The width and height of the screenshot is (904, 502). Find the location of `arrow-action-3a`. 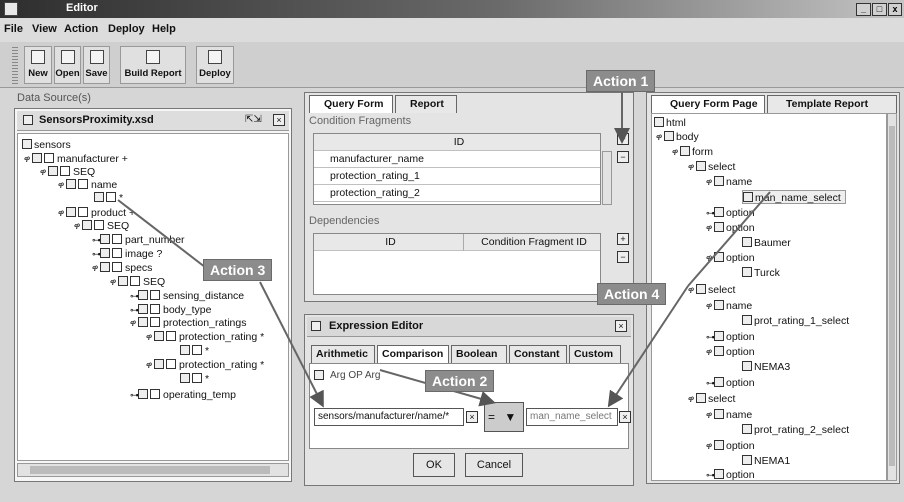

arrow-action-3a is located at coordinates (166, 237).